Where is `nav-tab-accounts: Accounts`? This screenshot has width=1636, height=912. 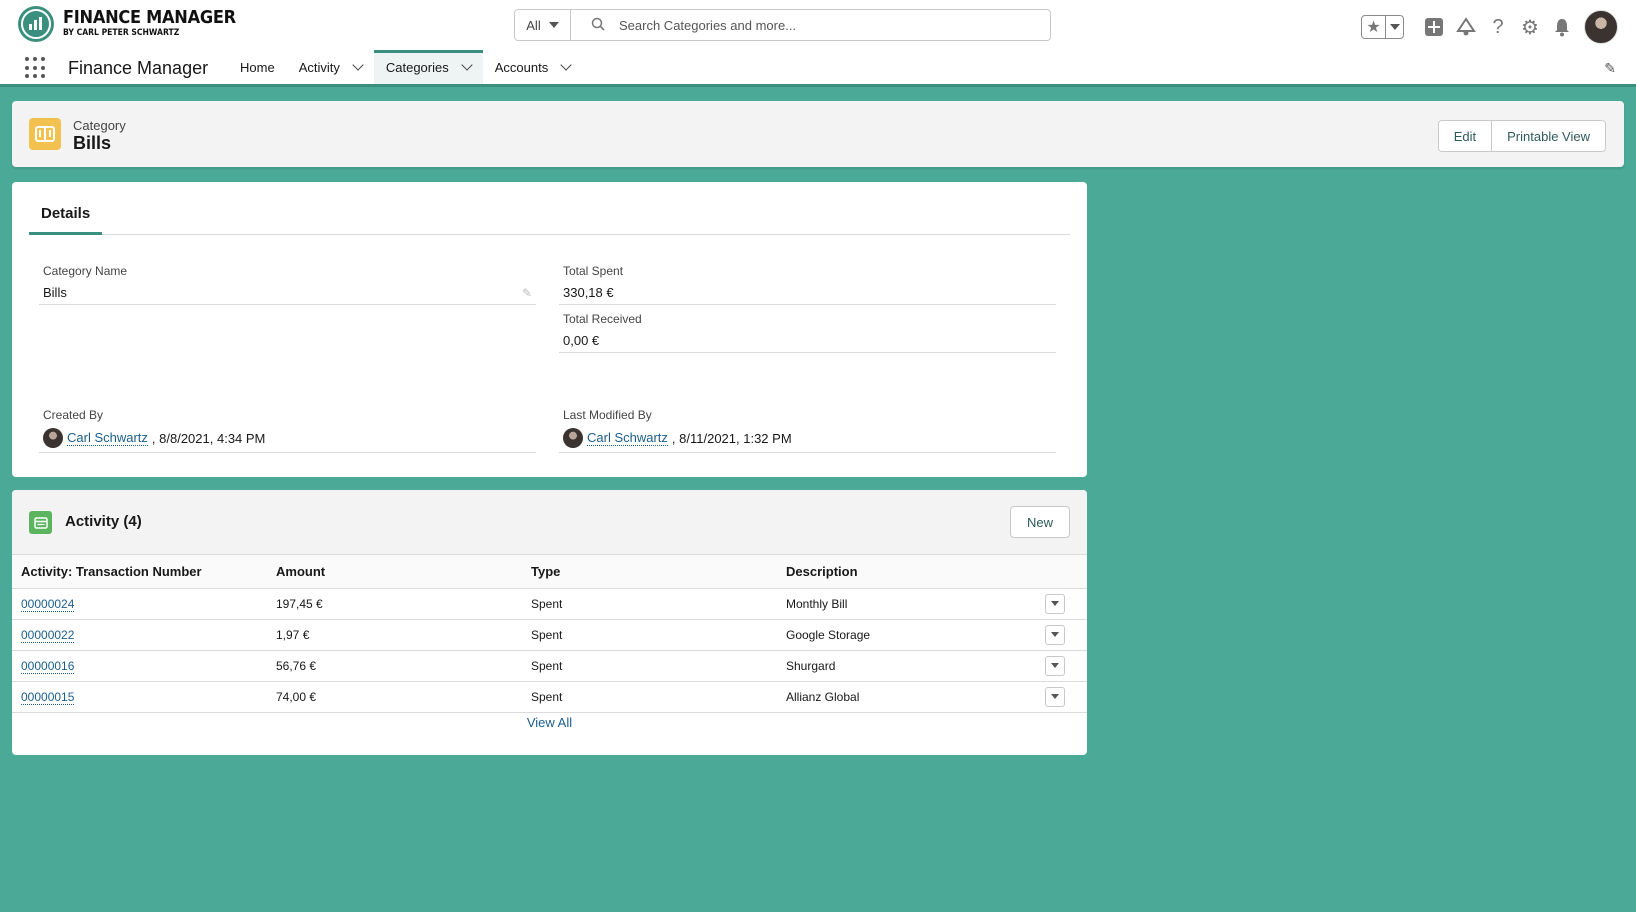
nav-tab-accounts: Accounts is located at coordinates (532, 67).